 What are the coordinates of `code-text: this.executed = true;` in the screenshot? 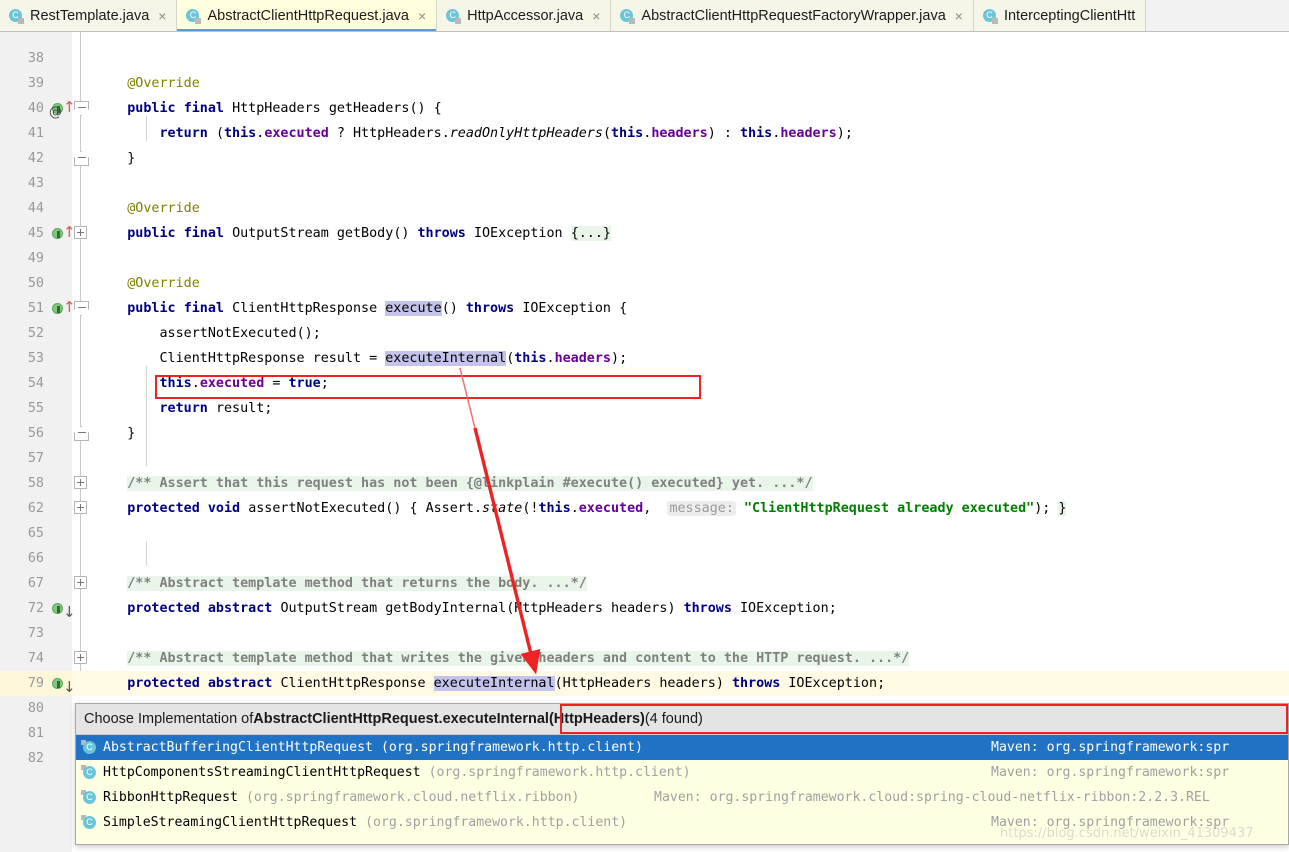 It's located at (244, 383).